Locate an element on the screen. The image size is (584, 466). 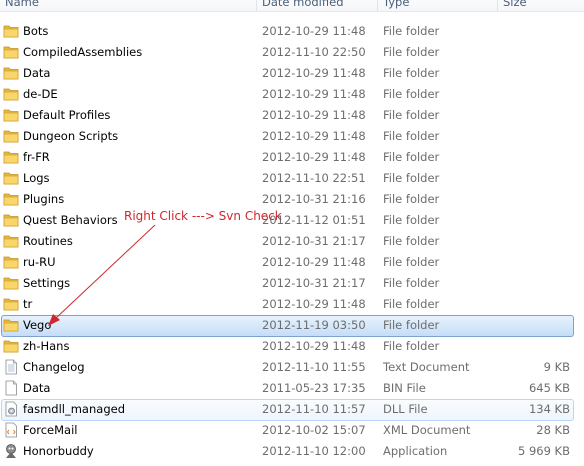
file-row: Logs 2012-11-10 22:51 File folder is located at coordinates (292, 178).